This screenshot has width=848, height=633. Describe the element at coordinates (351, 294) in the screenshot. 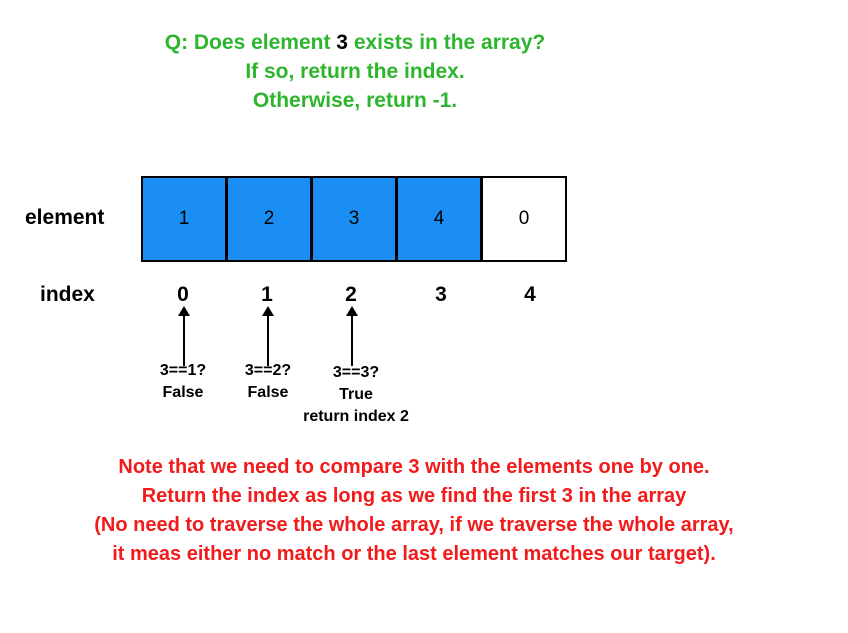

I see `index-number: 2` at that location.